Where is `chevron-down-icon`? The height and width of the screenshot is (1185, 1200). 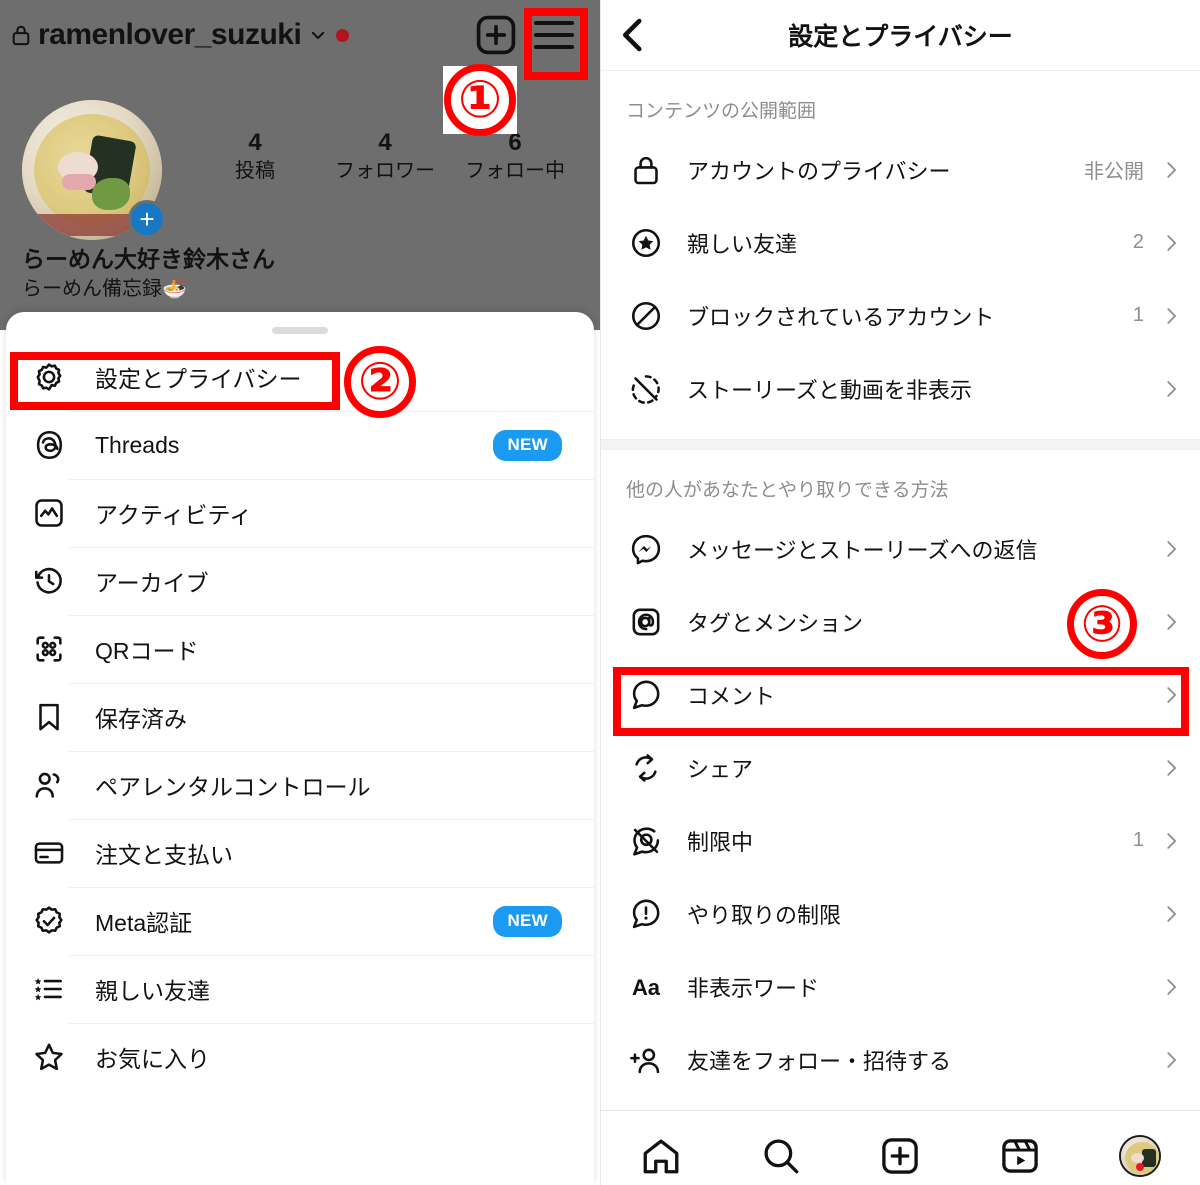 chevron-down-icon is located at coordinates (318, 35).